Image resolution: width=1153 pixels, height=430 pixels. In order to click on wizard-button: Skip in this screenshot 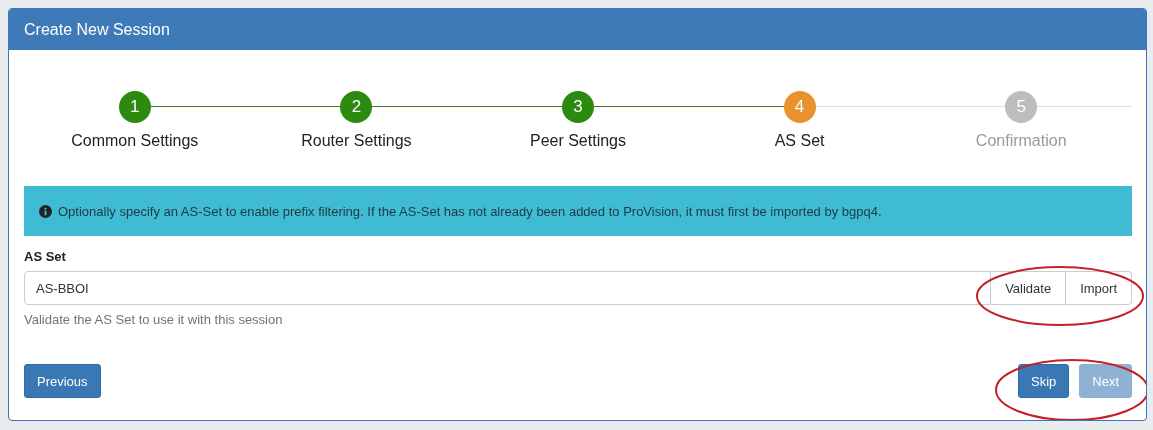, I will do `click(1043, 381)`.